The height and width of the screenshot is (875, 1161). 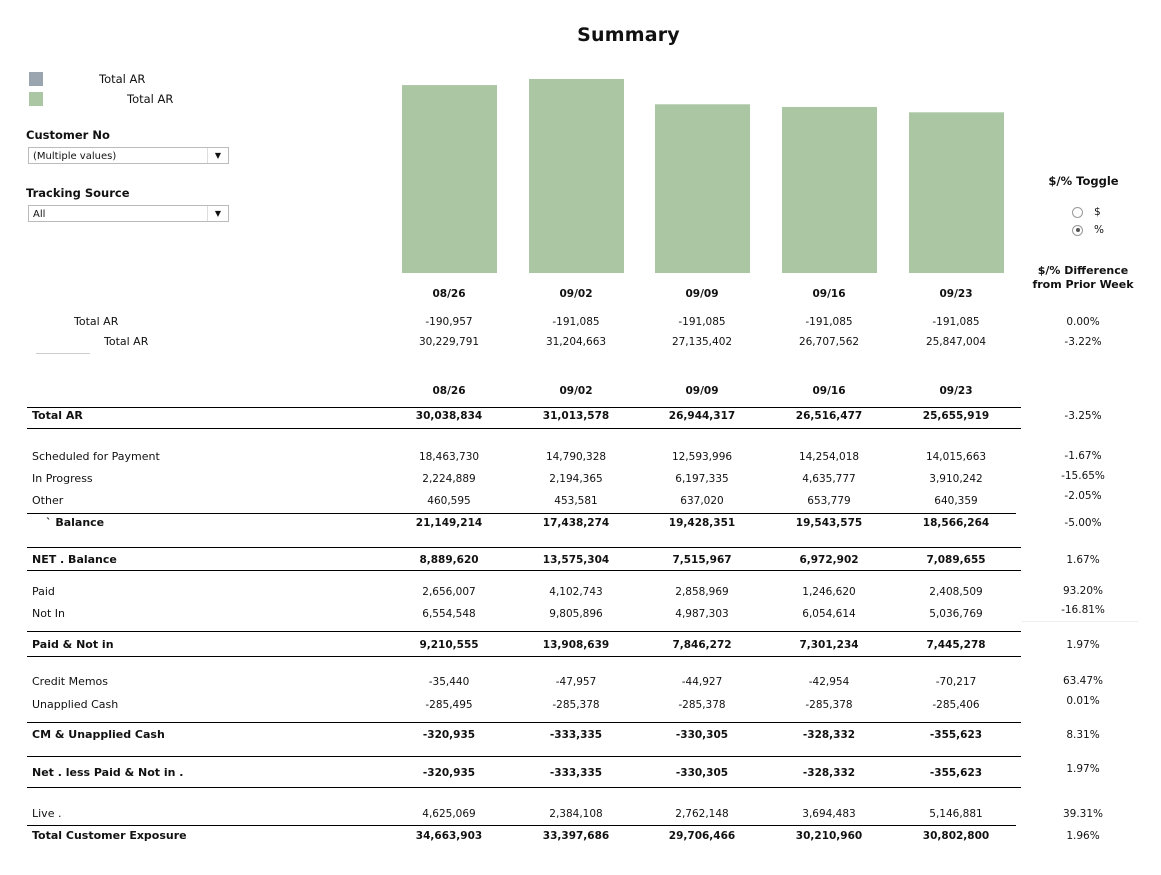 What do you see at coordinates (150, 99) in the screenshot?
I see `legend-label-2: Total AR` at bounding box center [150, 99].